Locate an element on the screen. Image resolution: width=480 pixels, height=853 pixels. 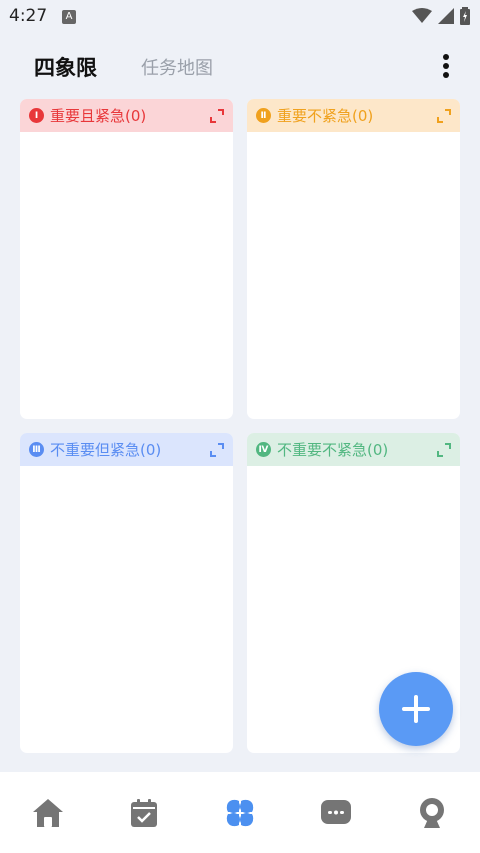
quadrant-header: Ⅰ 重要且紧急(0) is located at coordinates (126, 115).